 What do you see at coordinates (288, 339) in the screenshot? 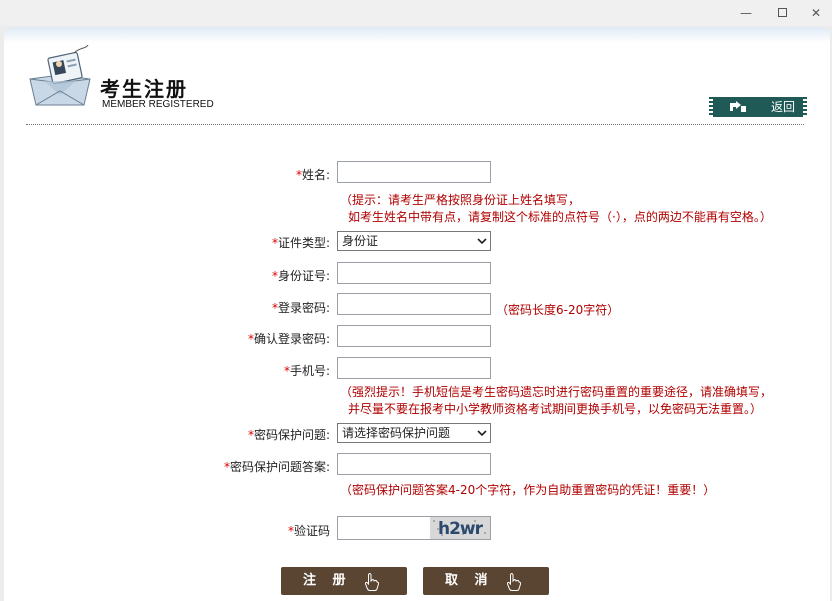
I see `confirm-password-label: *确认登录密码:` at bounding box center [288, 339].